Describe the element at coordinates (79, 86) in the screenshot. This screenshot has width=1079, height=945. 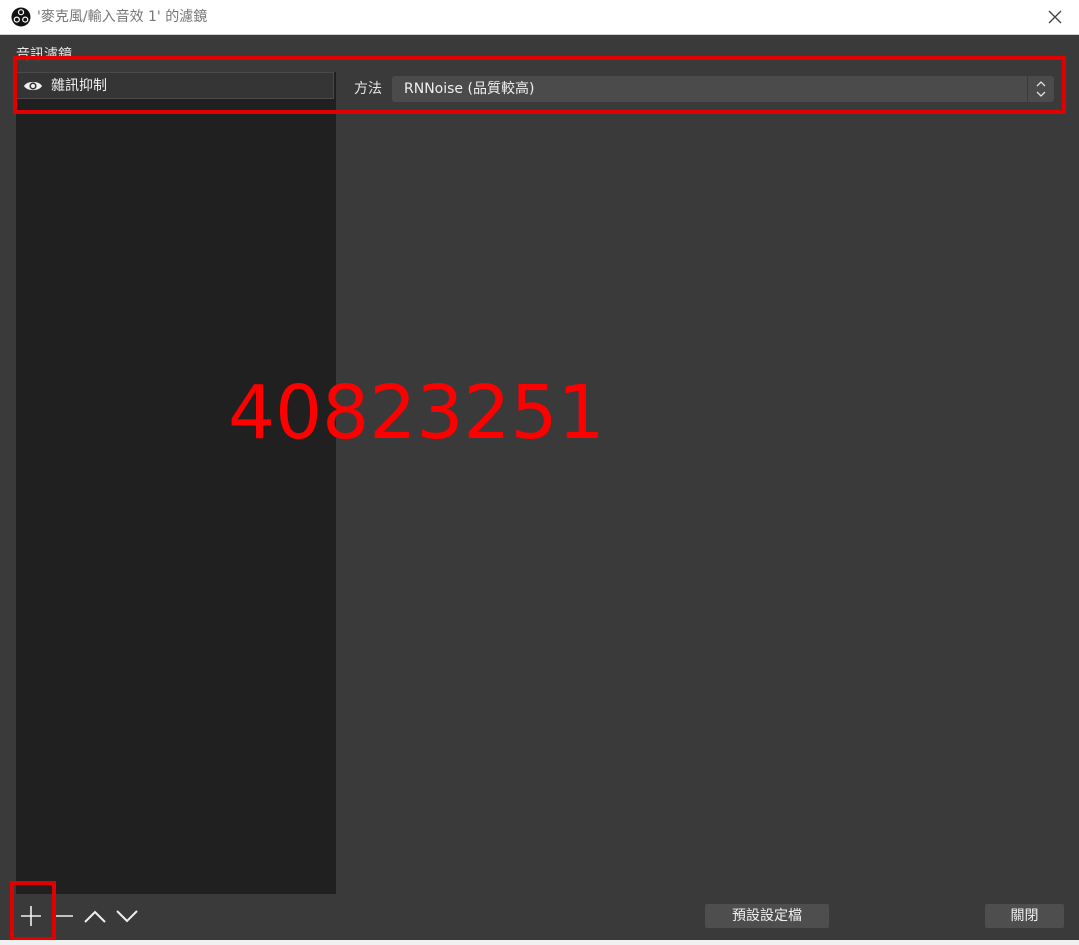
I see `filter-item-label: 雜訊抑制` at that location.